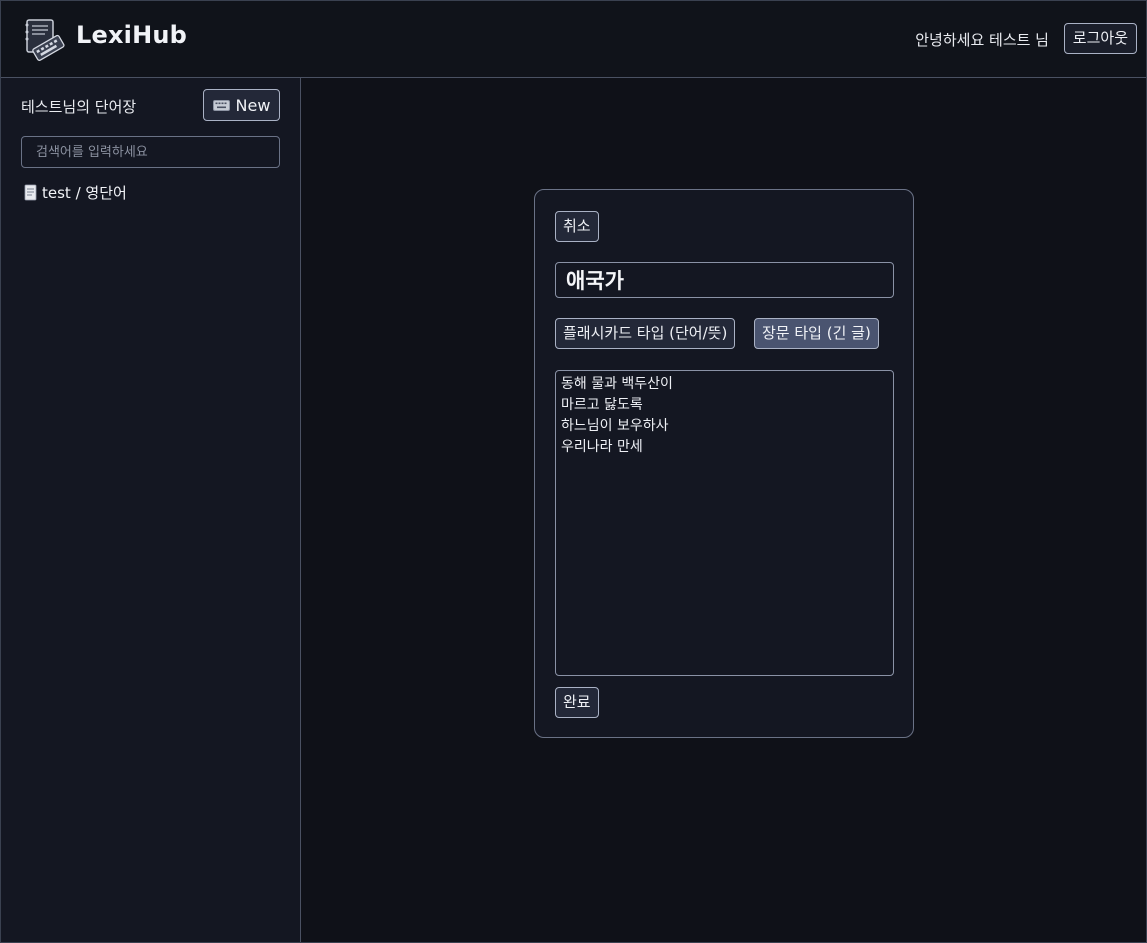 The height and width of the screenshot is (943, 1147). I want to click on title-input, so click(724, 280).